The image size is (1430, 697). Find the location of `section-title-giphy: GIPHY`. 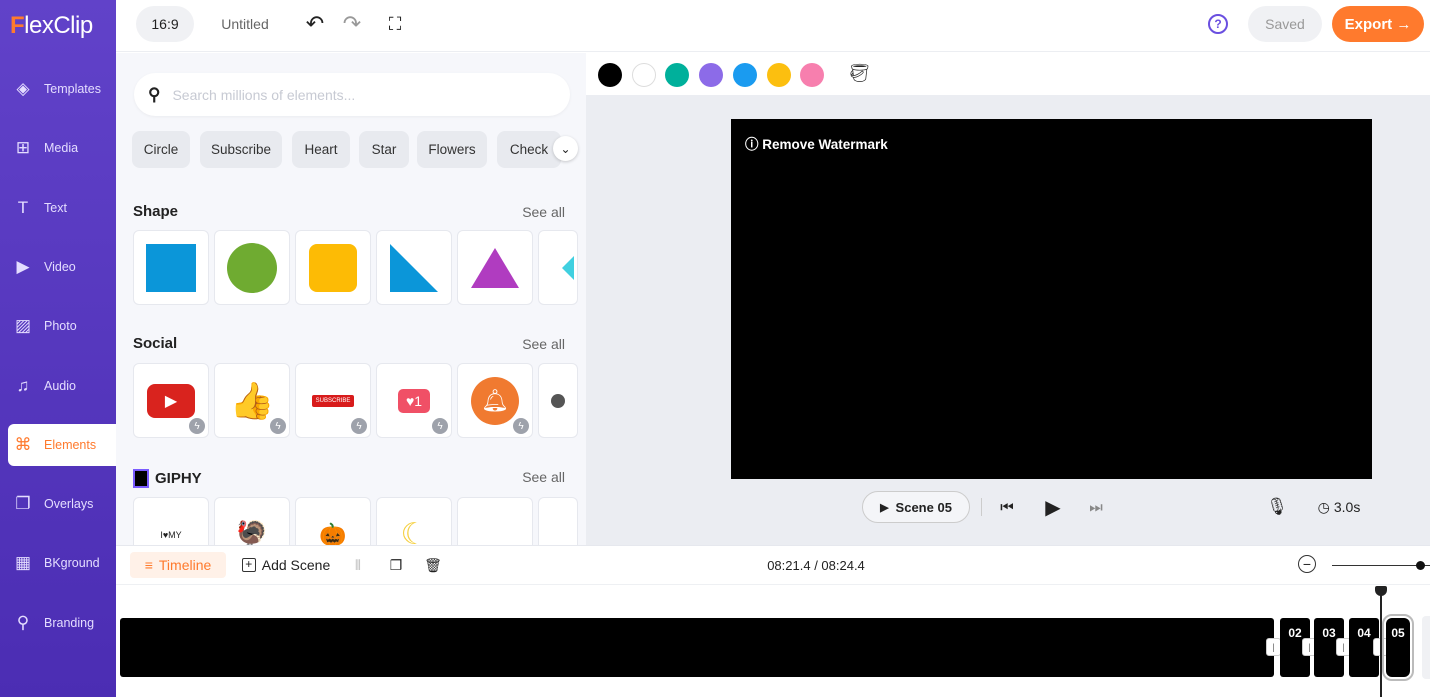

section-title-giphy: GIPHY is located at coordinates (167, 478).